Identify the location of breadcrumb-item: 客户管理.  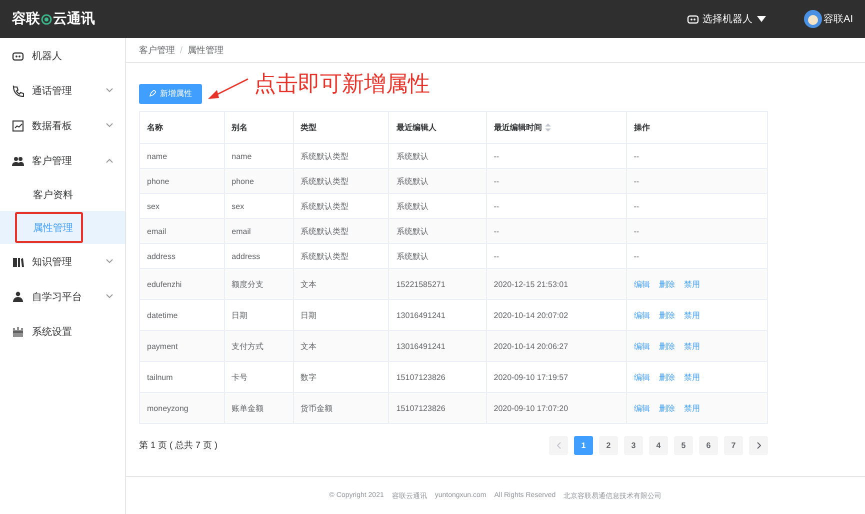
(157, 50).